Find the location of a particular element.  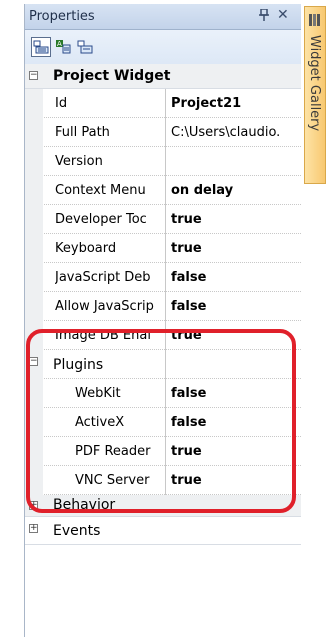

property-name: ActiveX is located at coordinates (100, 422).